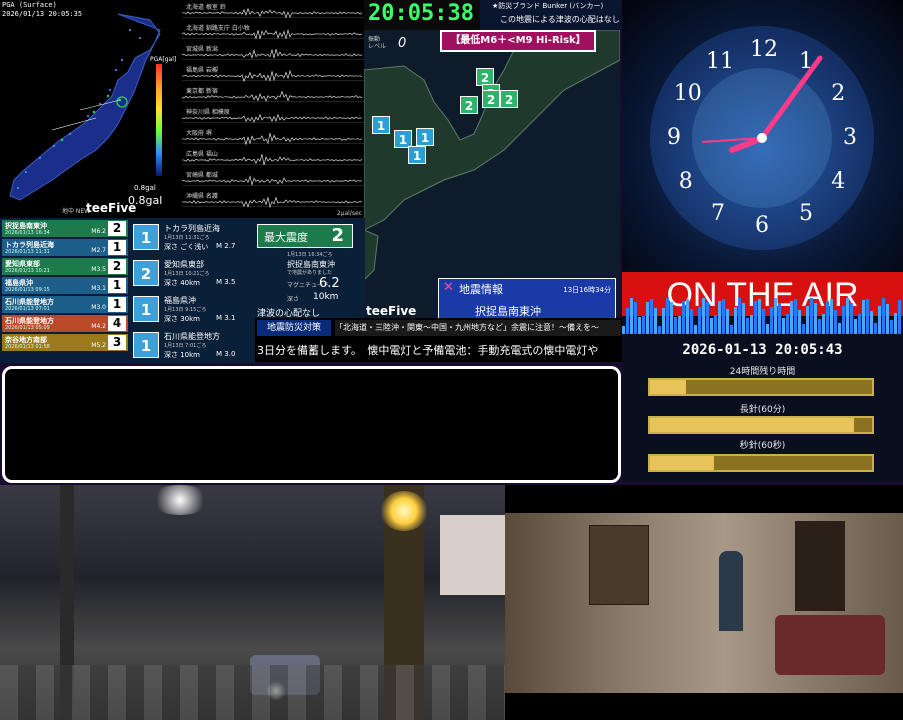  I want to click on eq-date: 2026/01/13 09:15, so click(27, 290).